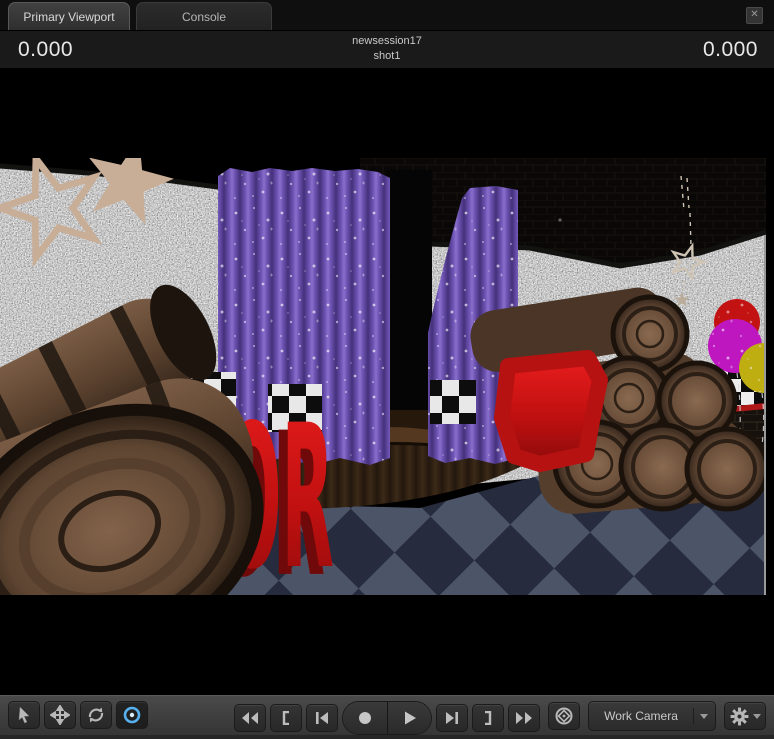  I want to click on play-button, so click(409, 718).